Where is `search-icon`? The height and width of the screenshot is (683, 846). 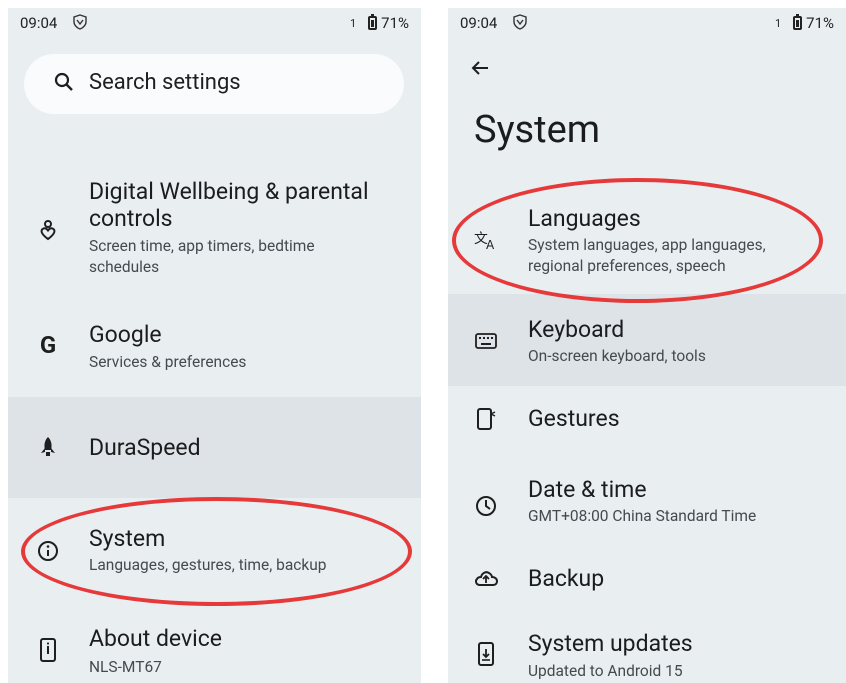
search-icon is located at coordinates (64, 82).